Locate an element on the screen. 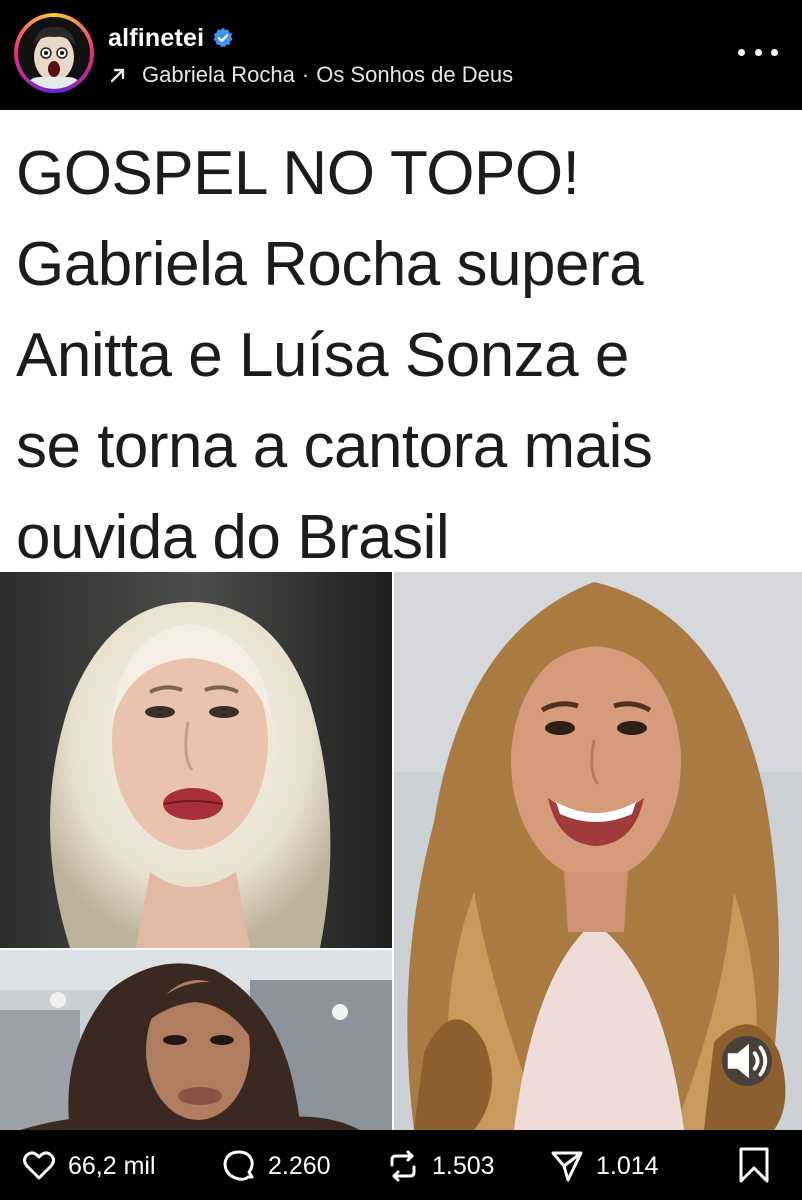 This screenshot has height=1200, width=802. like-count: 66,2 mil is located at coordinates (112, 1166).